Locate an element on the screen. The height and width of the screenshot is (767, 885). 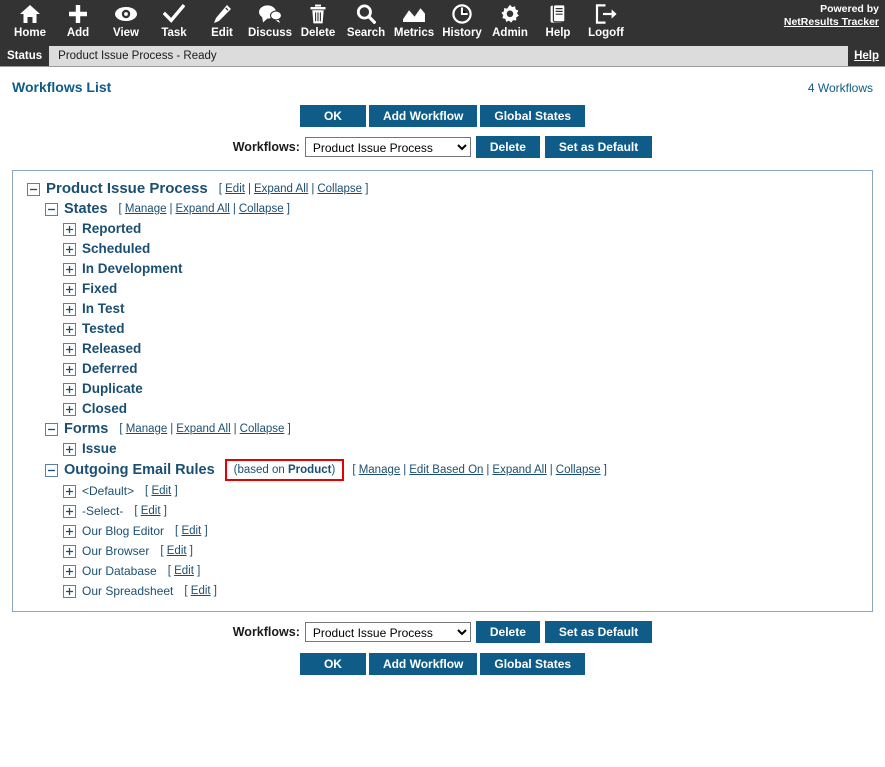
root-action-expand-all: Expand All is located at coordinates (281, 189).